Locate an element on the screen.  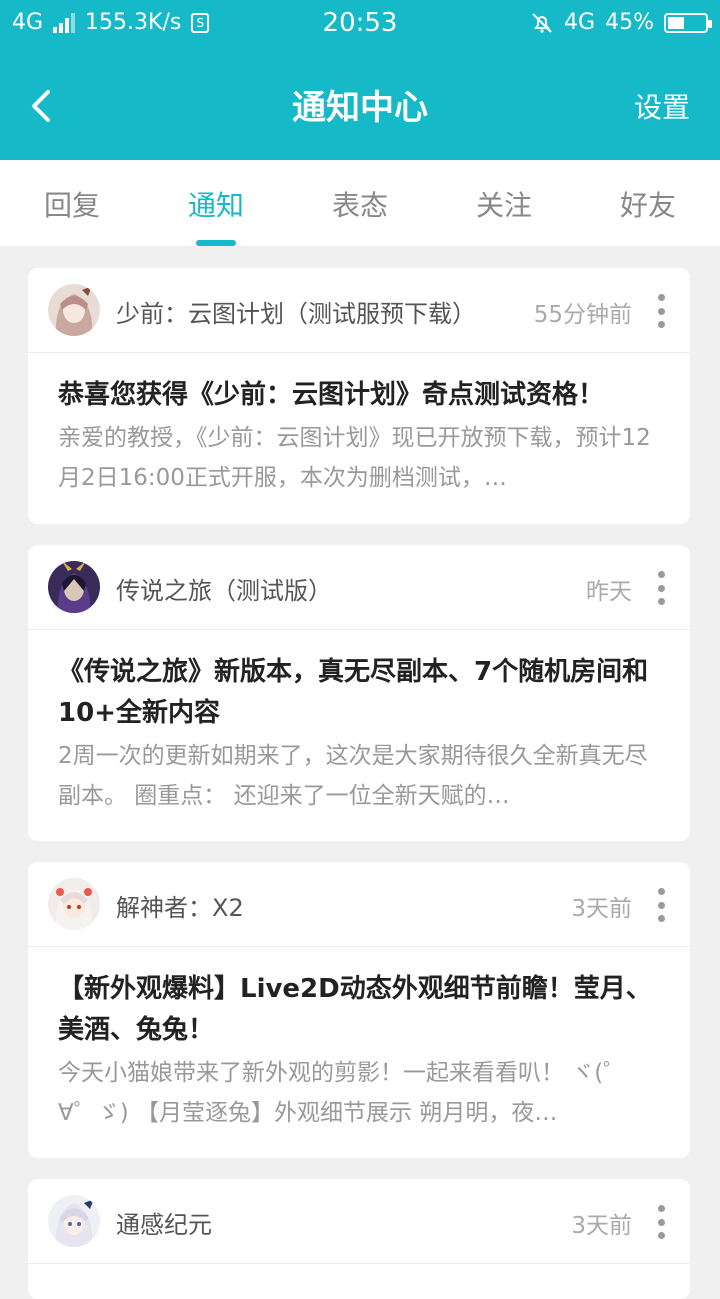
source-name: 传说之旅（测试版） is located at coordinates (224, 588).